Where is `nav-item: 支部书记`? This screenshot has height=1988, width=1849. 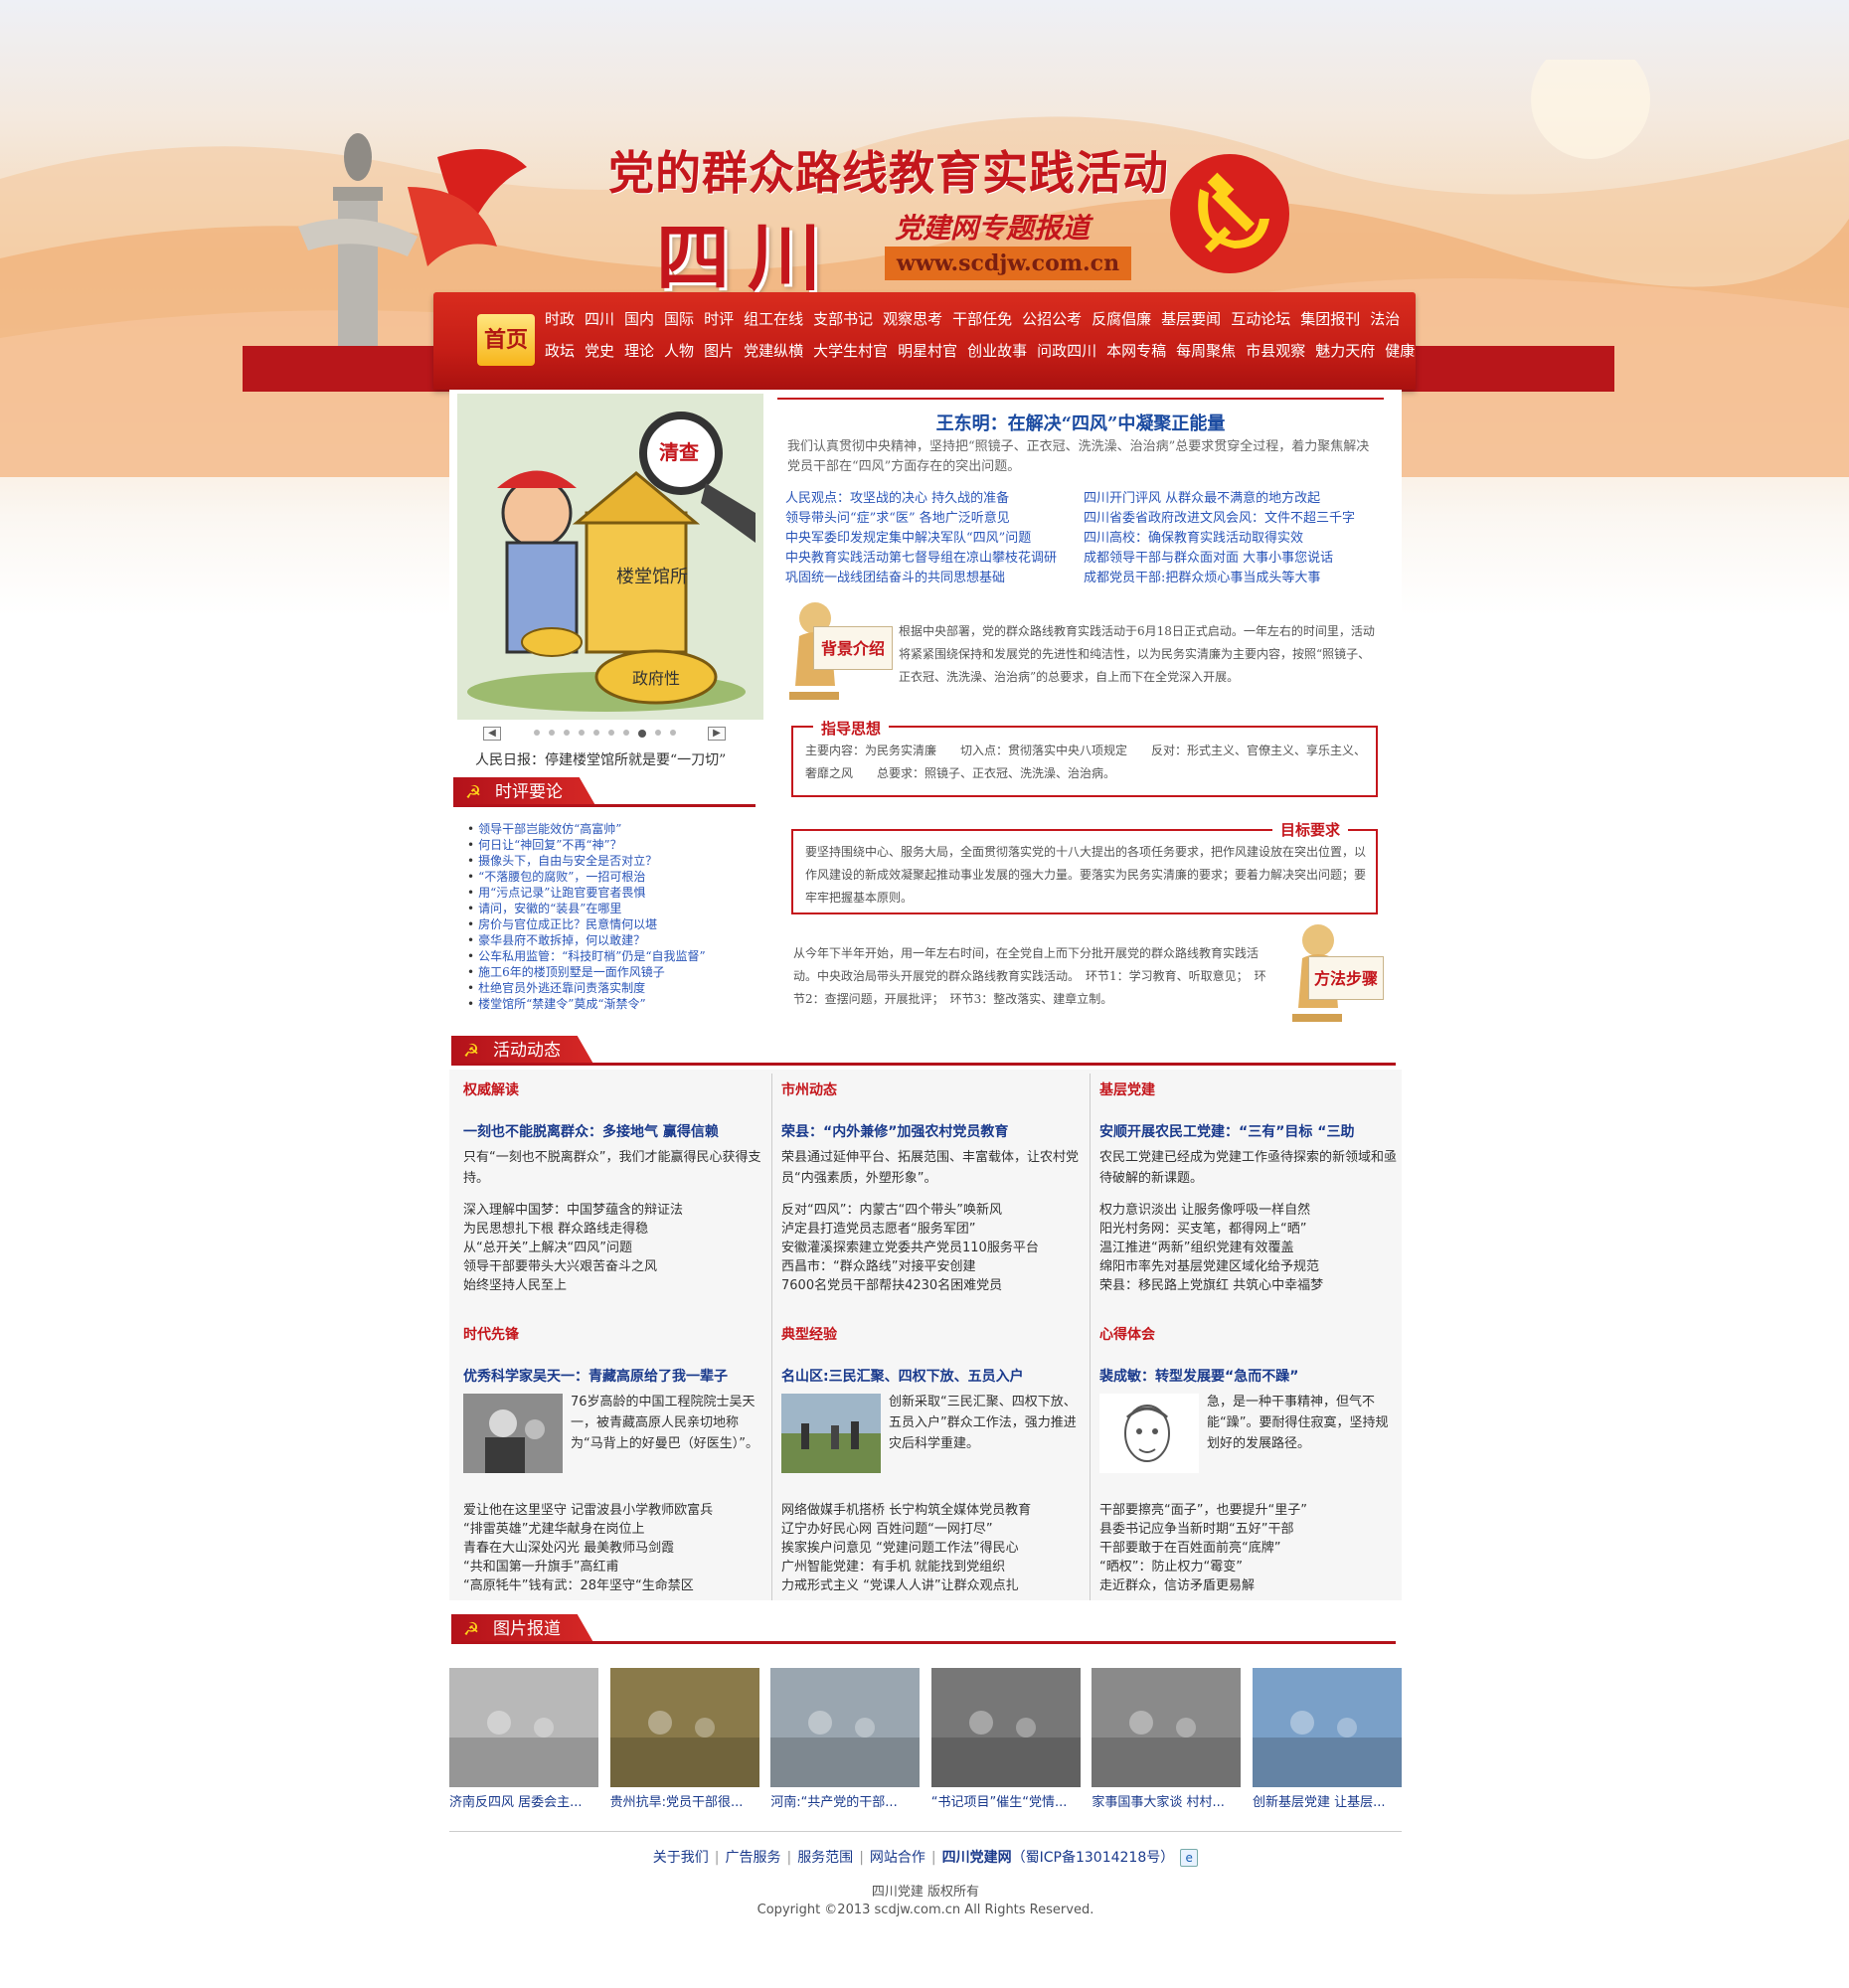
nav-item: 支部书记 is located at coordinates (843, 318).